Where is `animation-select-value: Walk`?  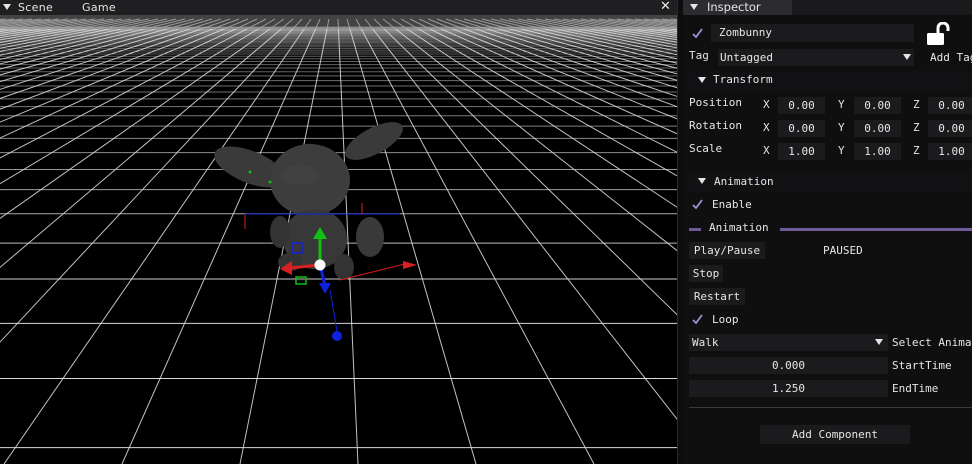 animation-select-value: Walk is located at coordinates (705, 342).